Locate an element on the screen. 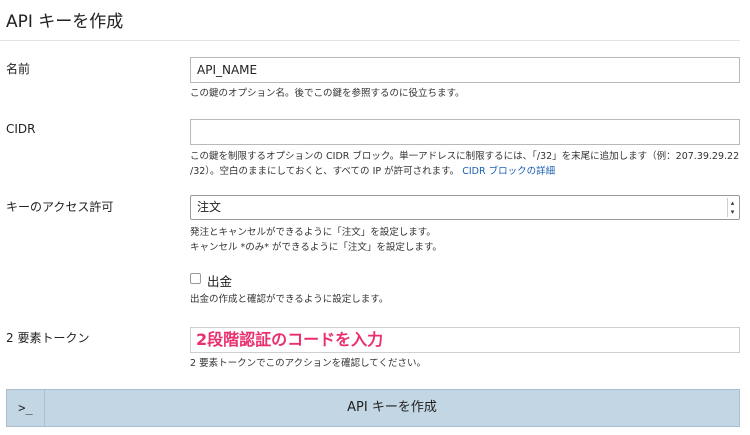 Image resolution: width=750 pixels, height=435 pixels. name-help: この鍵のオプション名。後でこの鍵を参照するのに役立ちます。 is located at coordinates (327, 93).